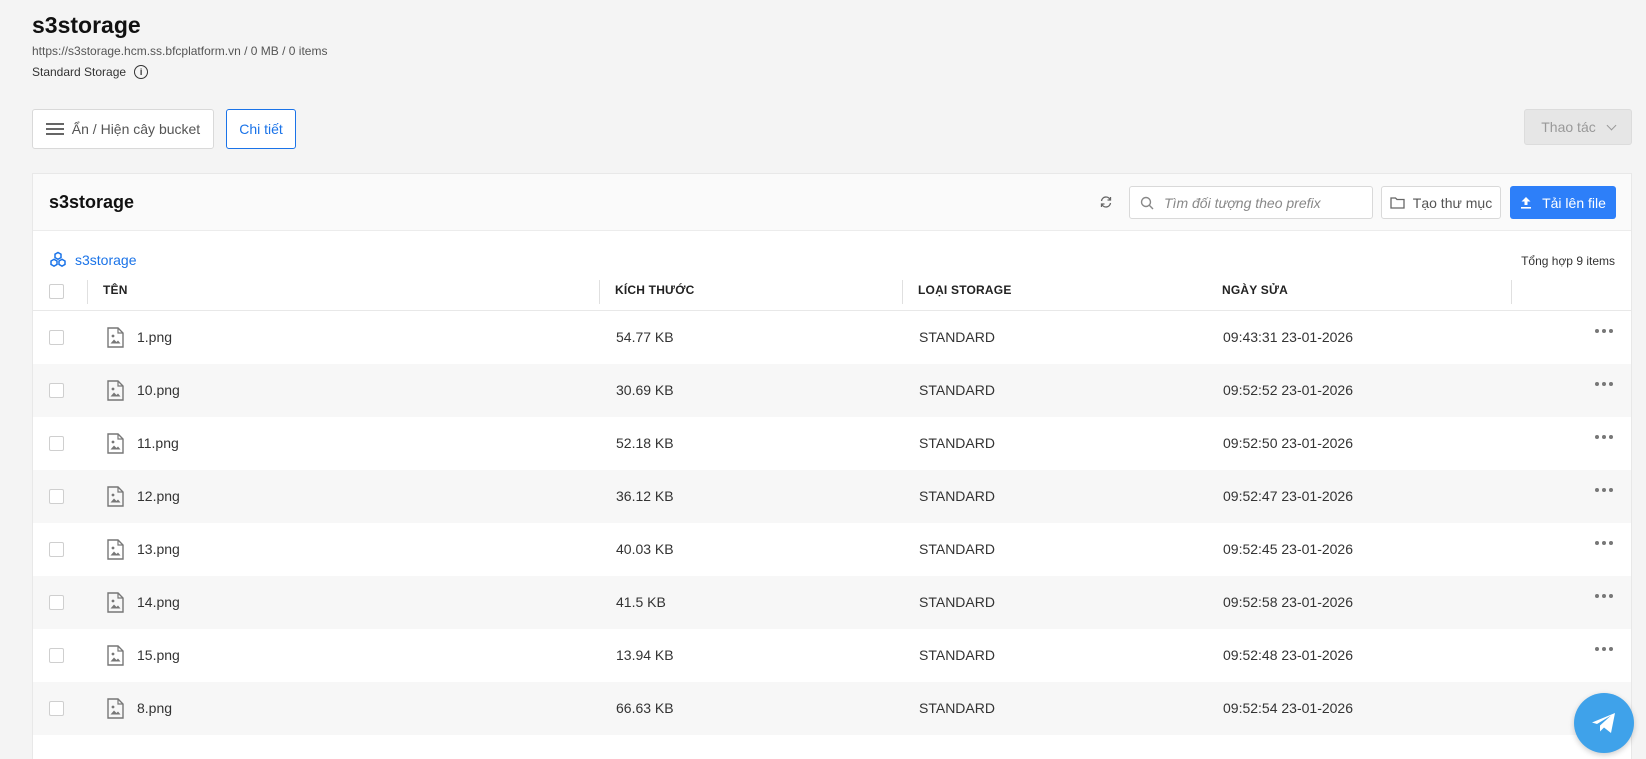 Image resolution: width=1646 pixels, height=759 pixels. What do you see at coordinates (154, 708) in the screenshot?
I see `file-name: 8.png` at bounding box center [154, 708].